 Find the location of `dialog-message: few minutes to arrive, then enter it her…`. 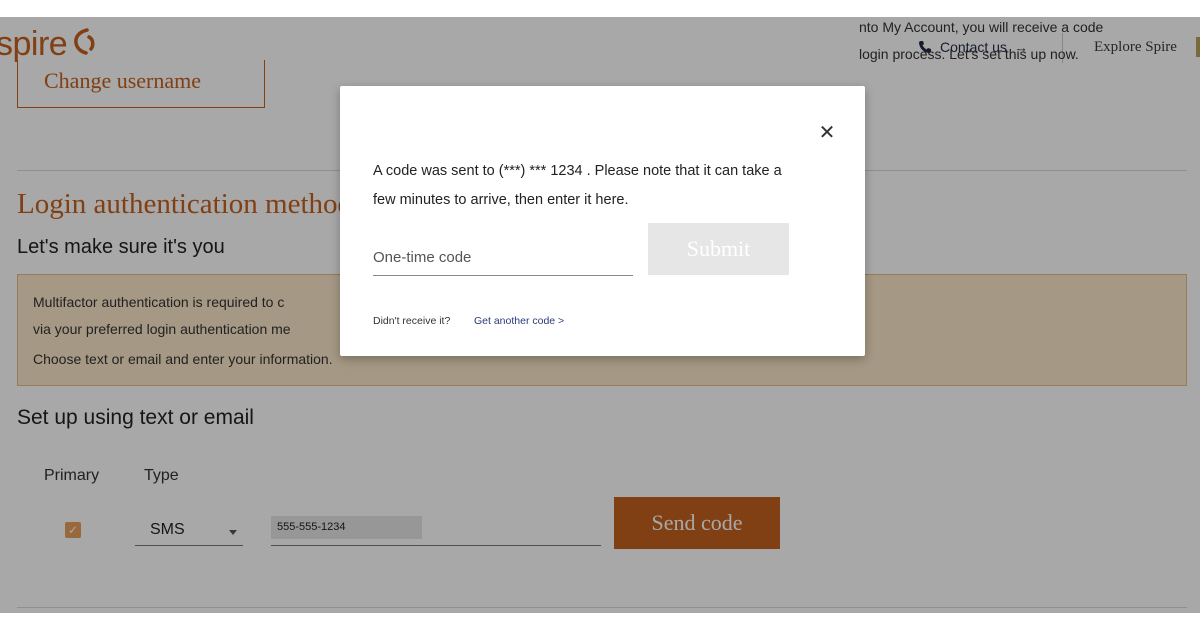

dialog-message: few minutes to arrive, then enter it her… is located at coordinates (501, 200).